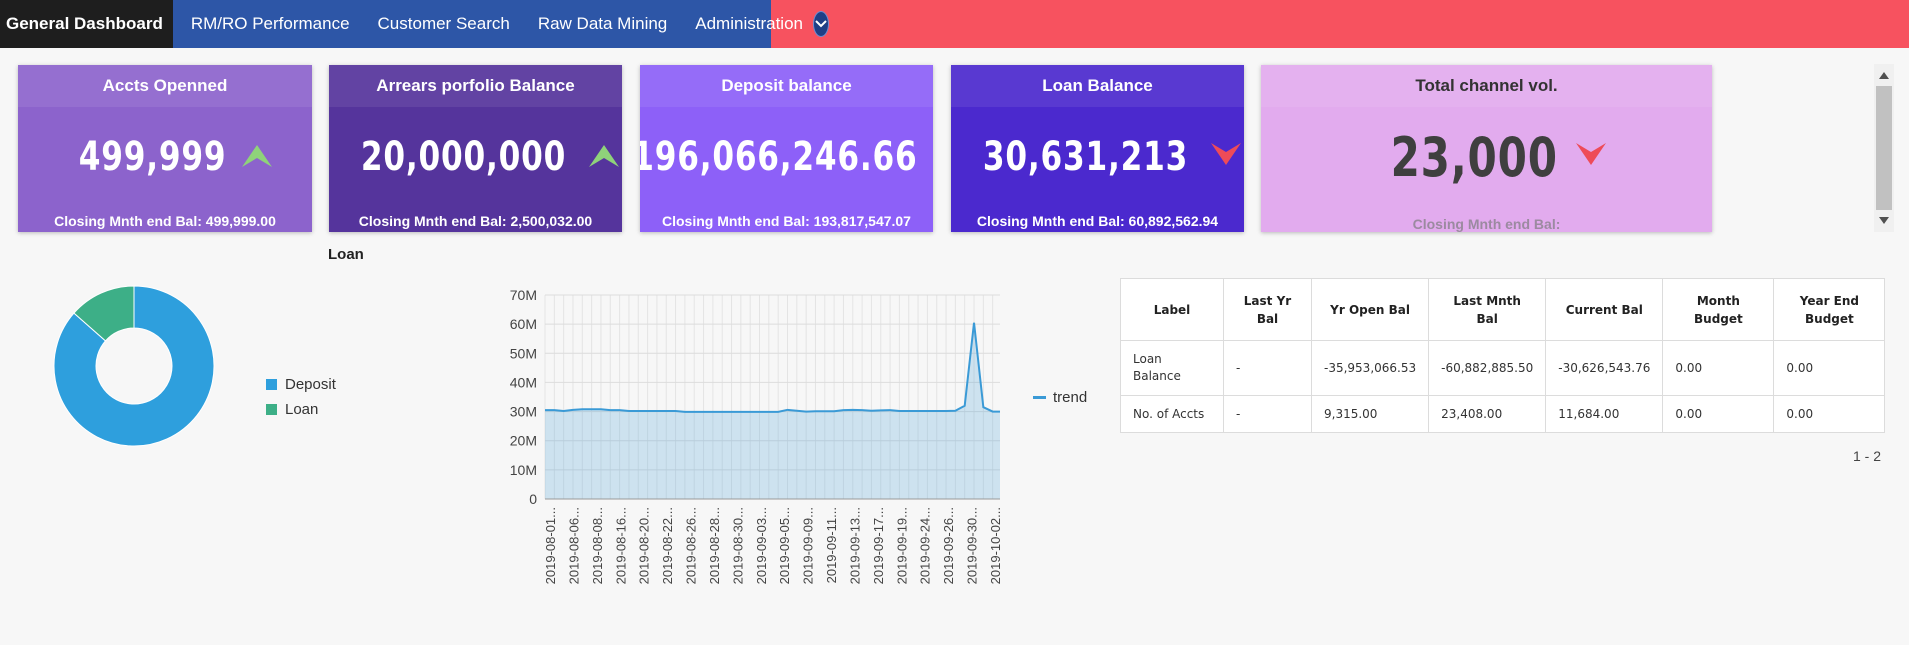 The image size is (1909, 645). I want to click on kpi-title: Loan Balance, so click(1097, 86).